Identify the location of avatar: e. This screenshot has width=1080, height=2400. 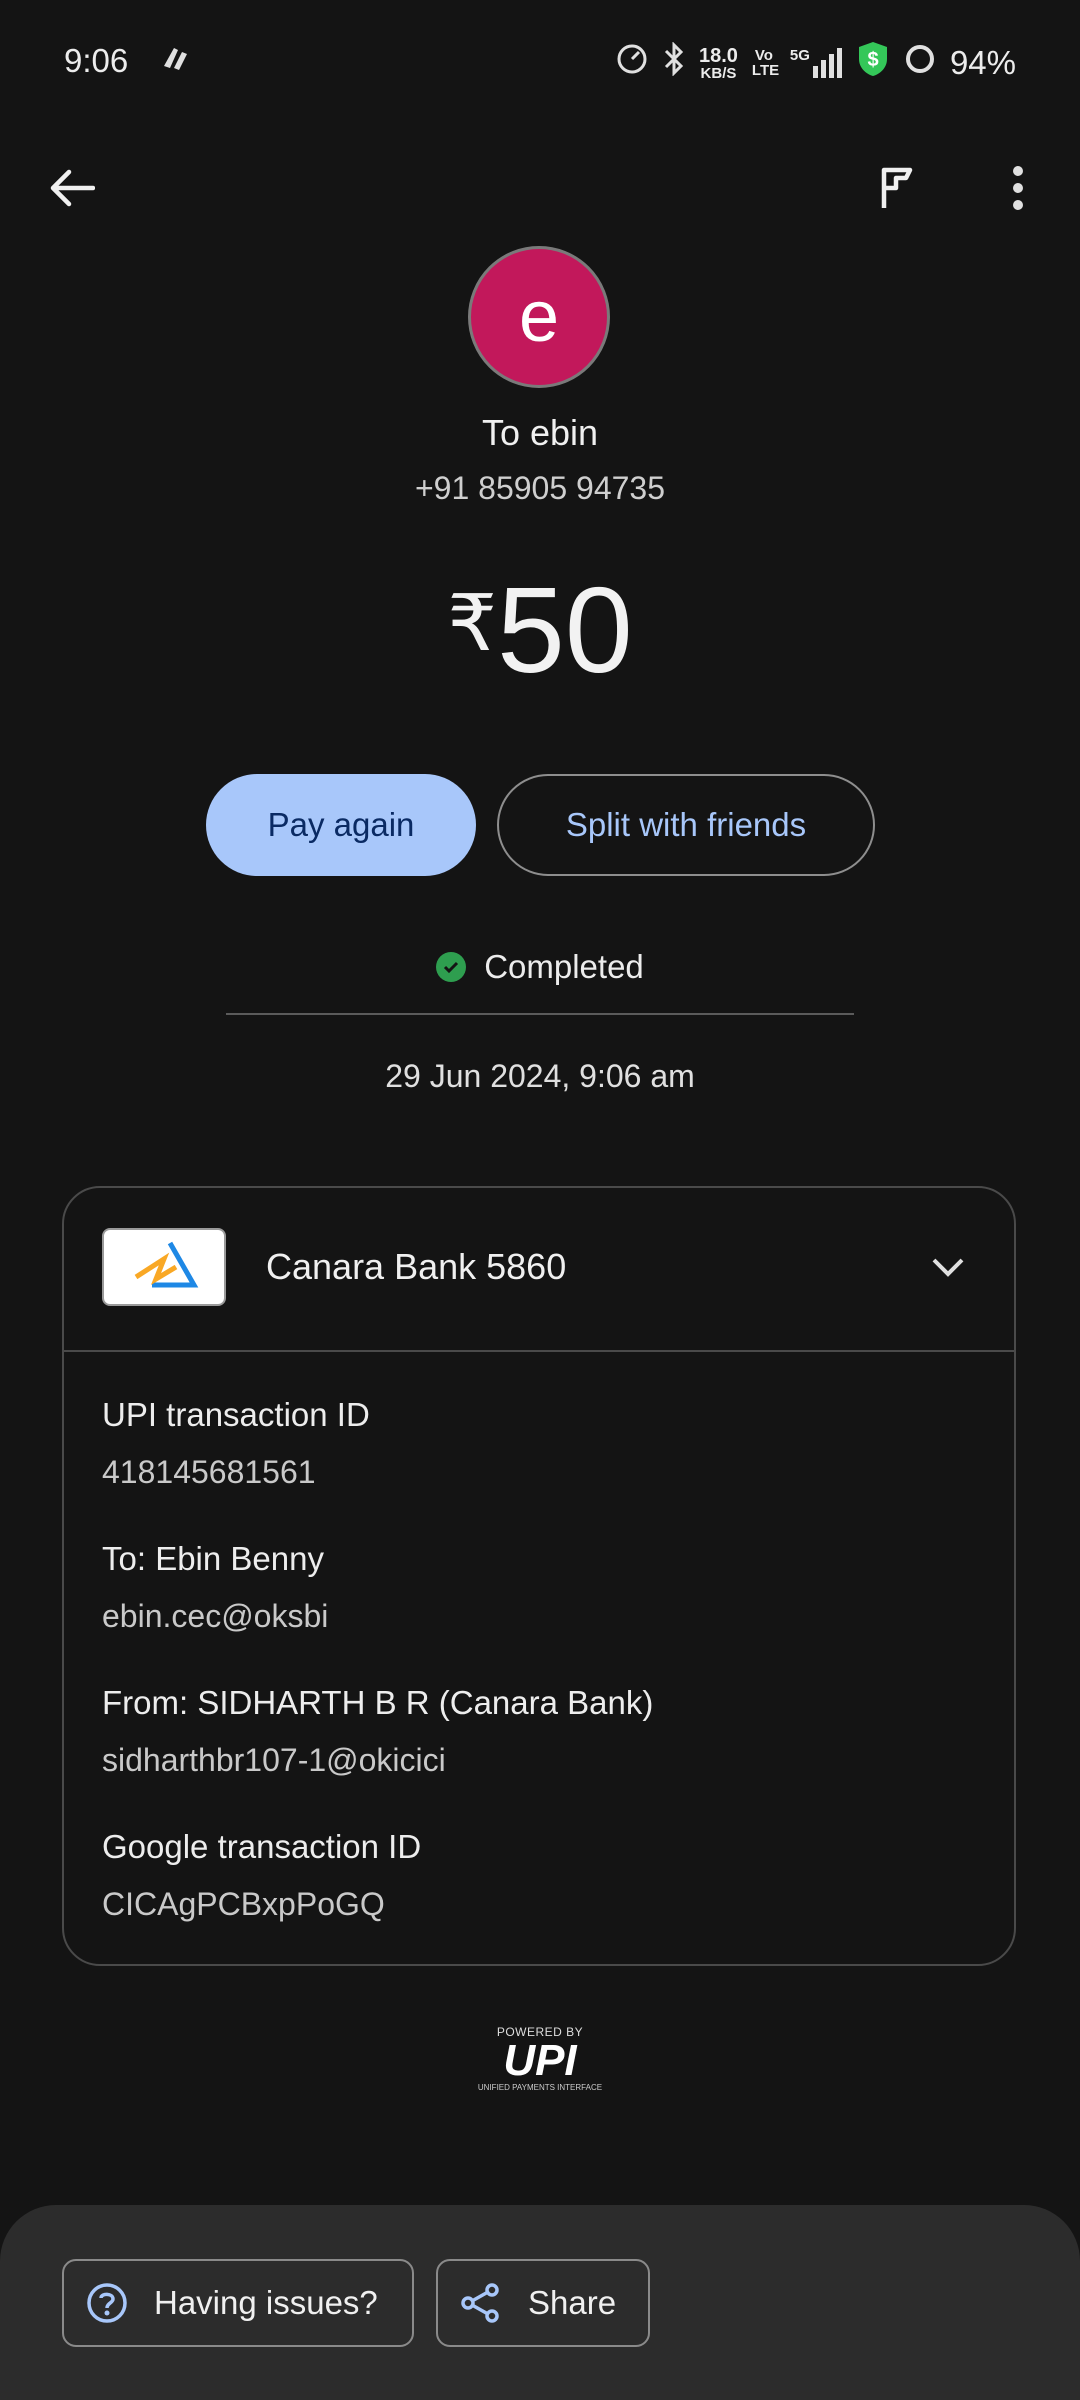
(539, 317).